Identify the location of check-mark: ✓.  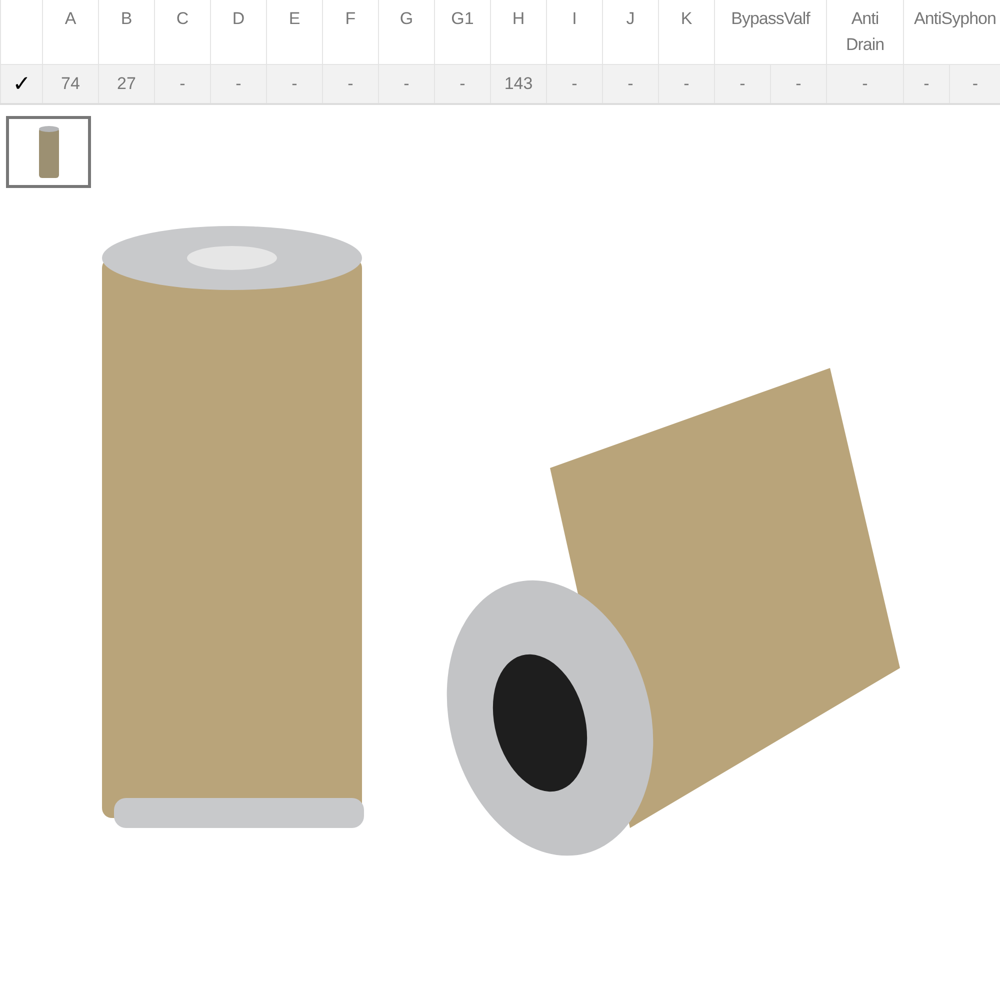
(21, 83).